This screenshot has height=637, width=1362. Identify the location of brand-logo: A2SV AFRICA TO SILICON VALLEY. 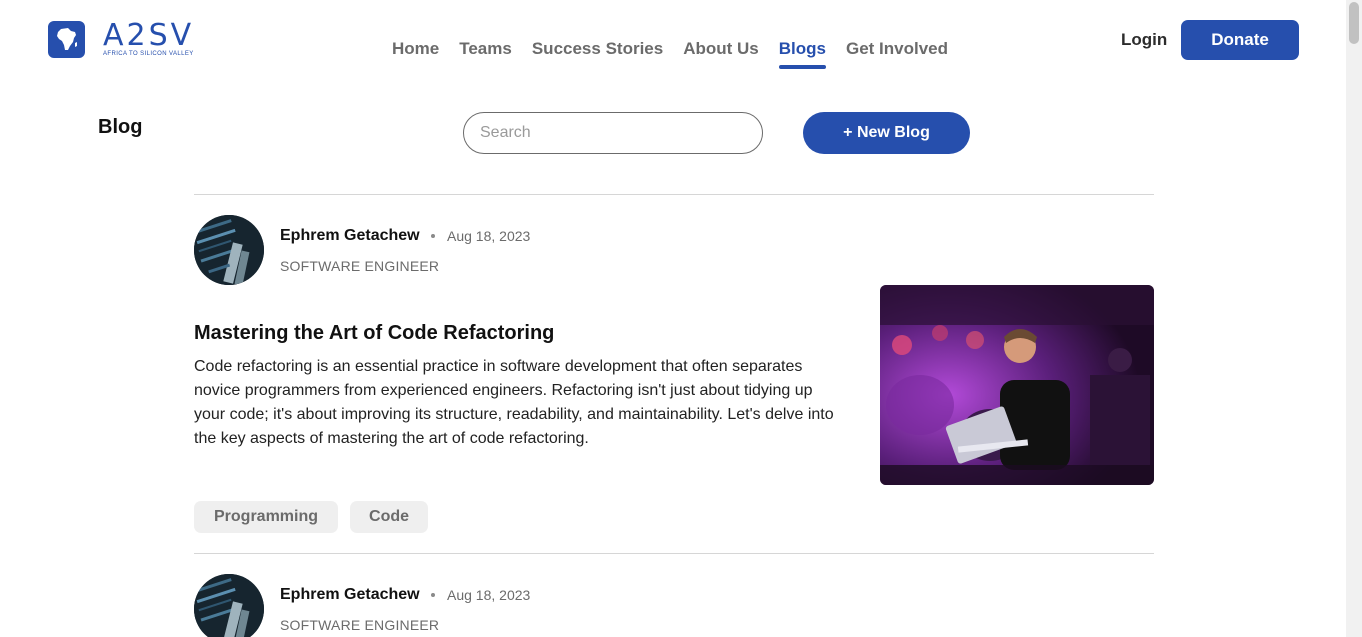
(121, 39).